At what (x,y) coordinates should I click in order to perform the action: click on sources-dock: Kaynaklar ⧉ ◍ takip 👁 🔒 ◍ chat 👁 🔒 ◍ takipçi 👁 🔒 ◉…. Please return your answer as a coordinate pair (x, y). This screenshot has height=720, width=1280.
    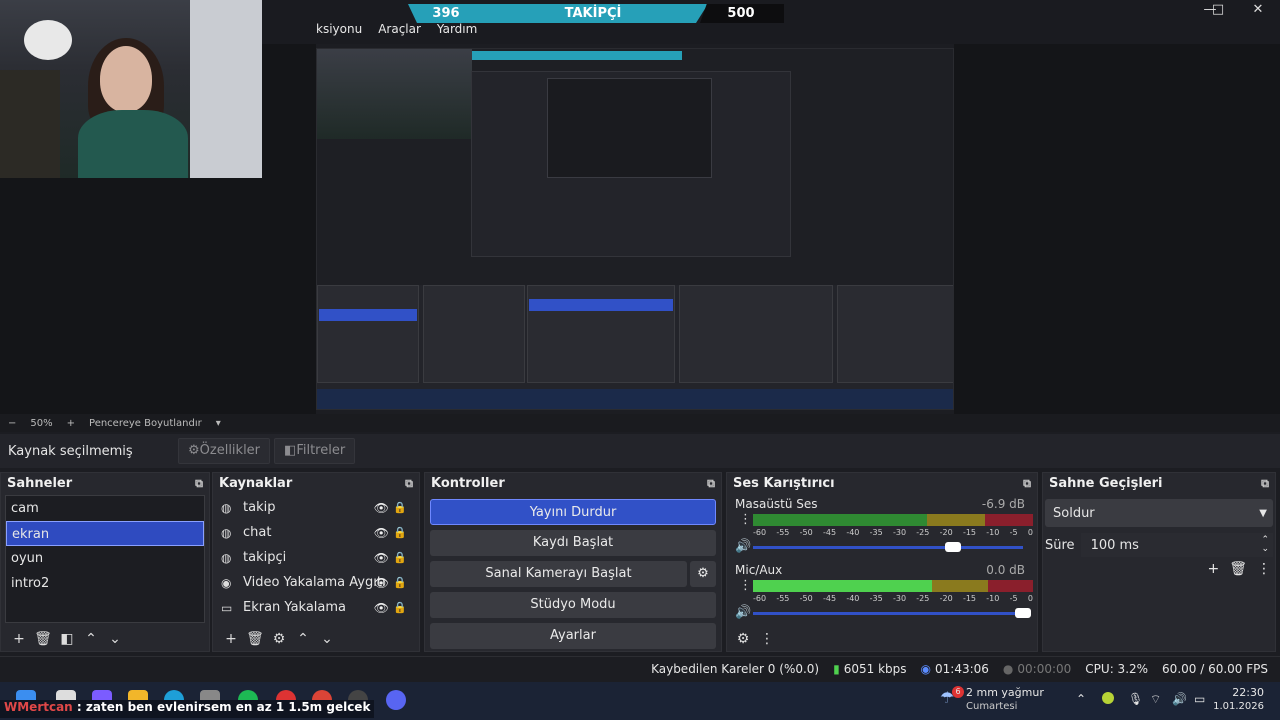
    Looking at the image, I should click on (316, 562).